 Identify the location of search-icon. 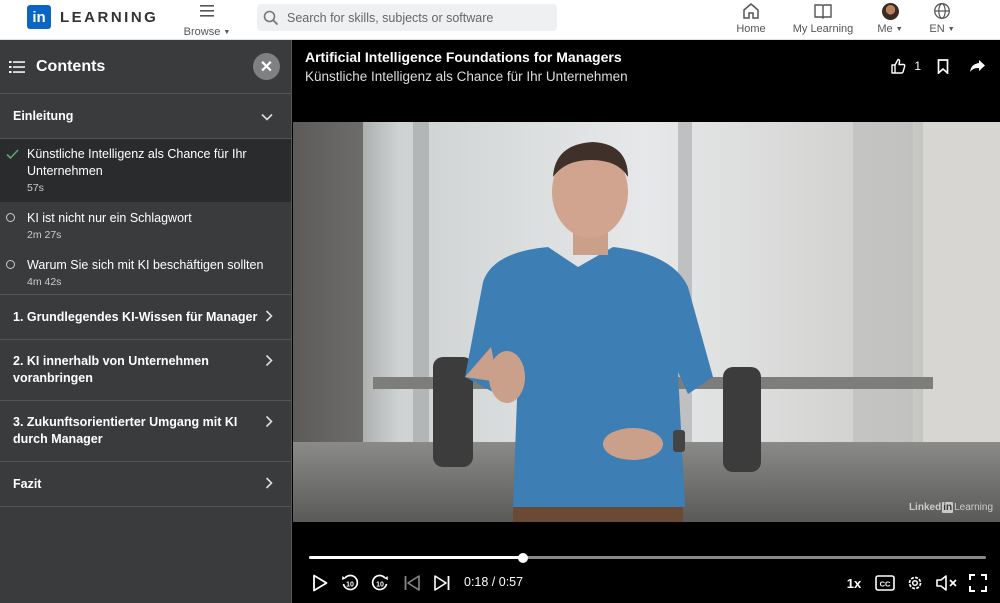
(271, 17).